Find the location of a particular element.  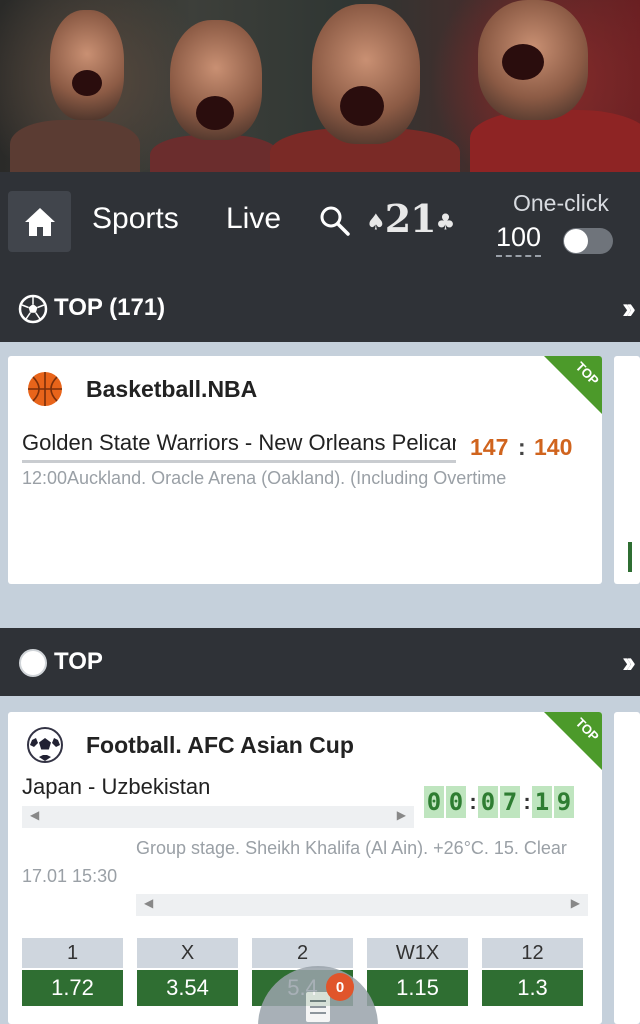

one-click-toggle is located at coordinates (588, 241).